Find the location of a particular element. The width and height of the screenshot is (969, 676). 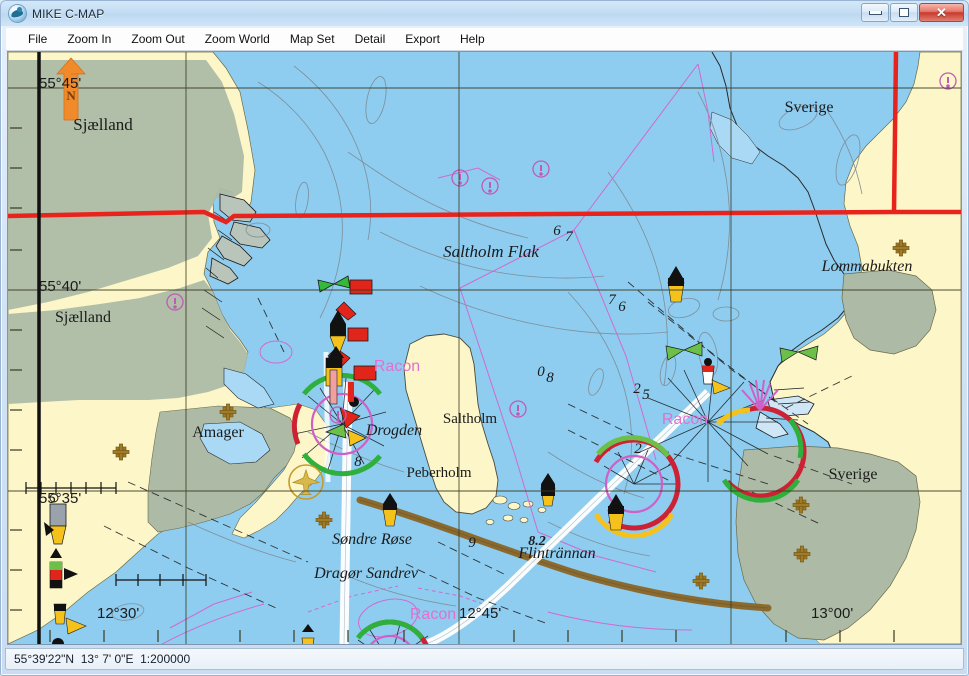

menu-item-zoom-out: Zoom Out is located at coordinates (157, 39).